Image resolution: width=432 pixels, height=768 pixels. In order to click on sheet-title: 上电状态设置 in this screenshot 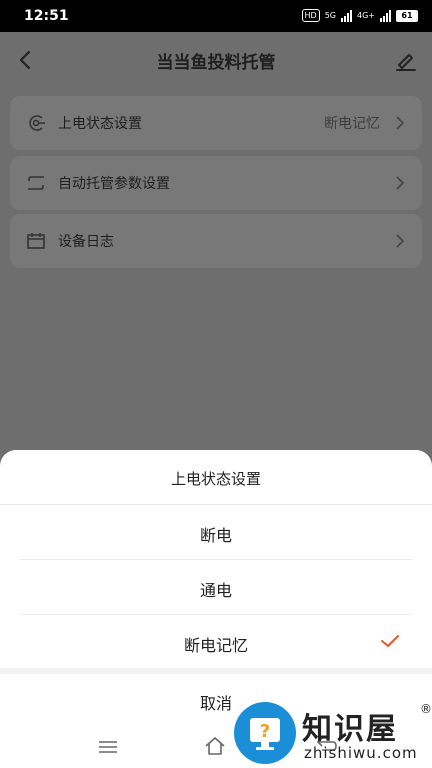, I will do `click(215, 479)`.